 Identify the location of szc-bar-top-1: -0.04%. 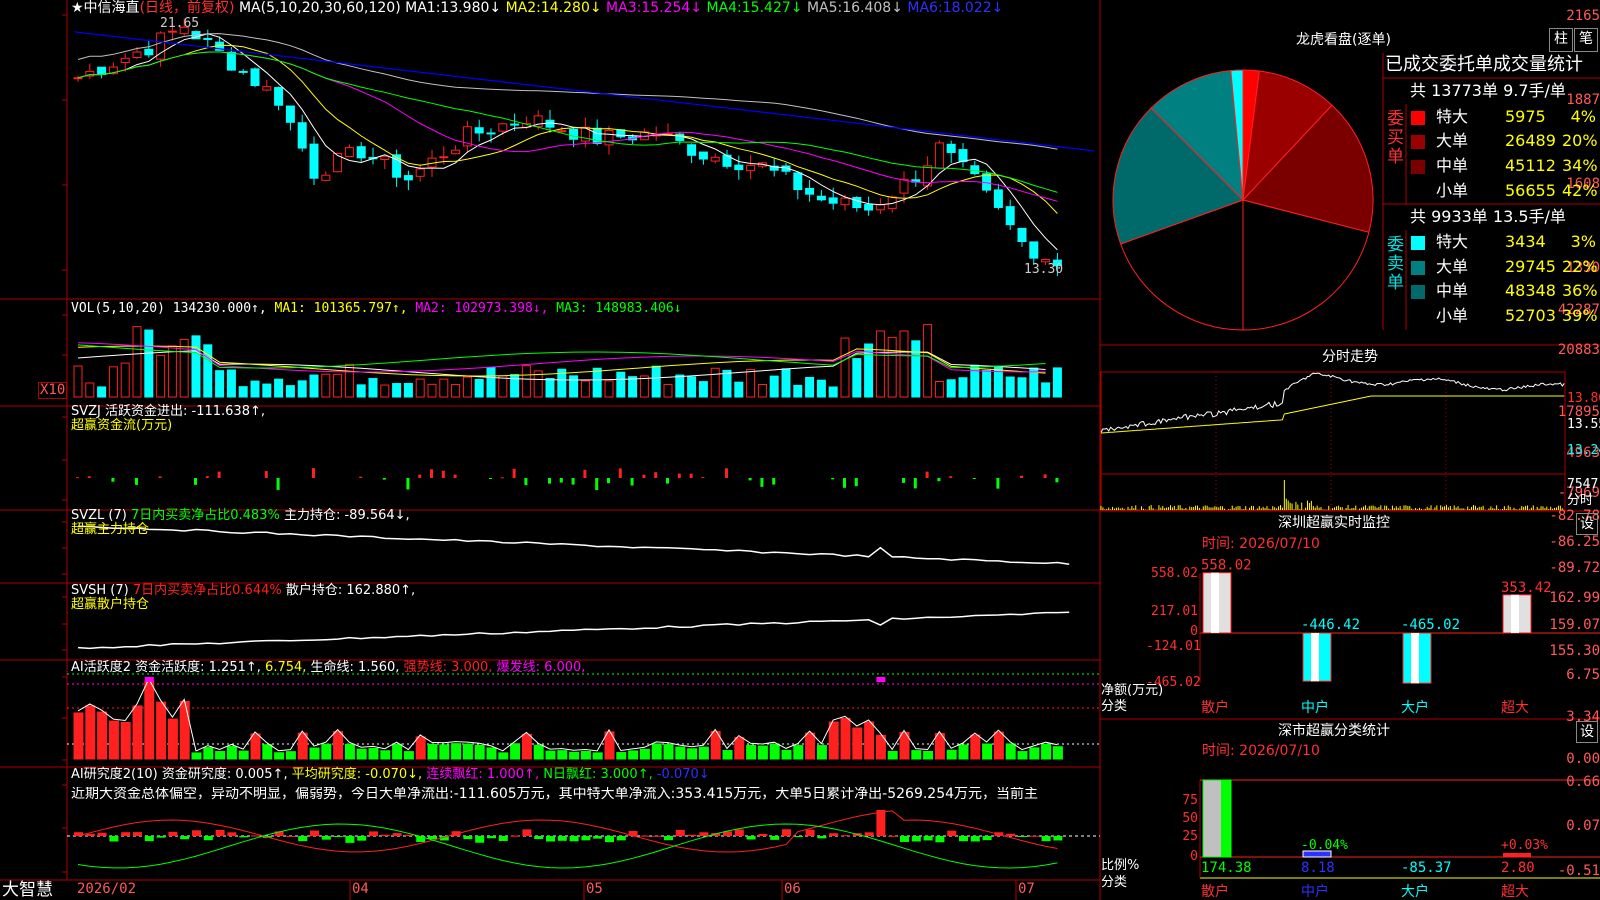
(1324, 845).